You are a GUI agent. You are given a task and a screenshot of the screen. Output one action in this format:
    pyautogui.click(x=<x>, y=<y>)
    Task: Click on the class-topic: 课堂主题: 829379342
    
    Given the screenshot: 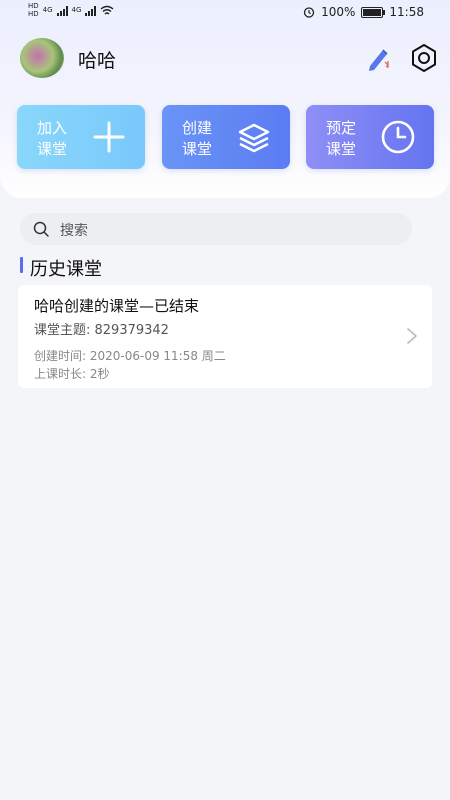 What is the action you would take?
    pyautogui.click(x=101, y=330)
    